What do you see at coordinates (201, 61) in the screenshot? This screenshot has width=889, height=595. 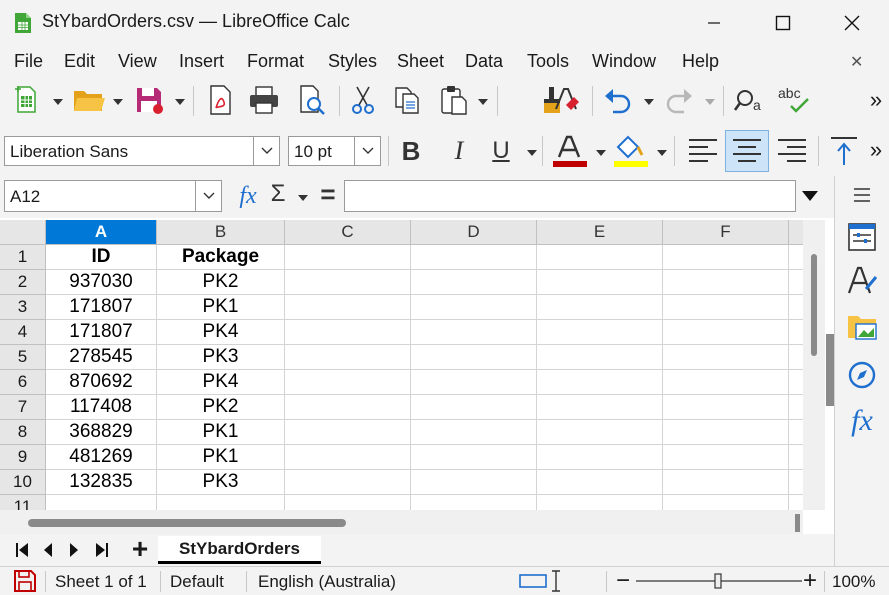 I see `menu-insert: Insert` at bounding box center [201, 61].